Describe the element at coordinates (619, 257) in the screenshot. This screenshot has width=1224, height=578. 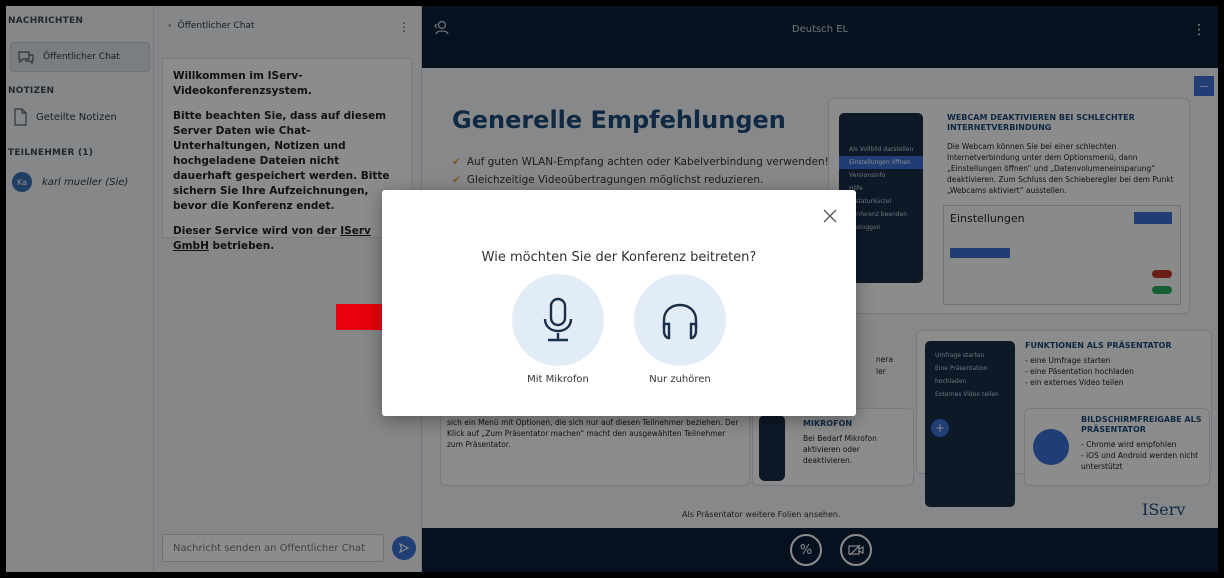
I see `modal-title: Wie möchten Sie der Konferenz beitreten?` at that location.